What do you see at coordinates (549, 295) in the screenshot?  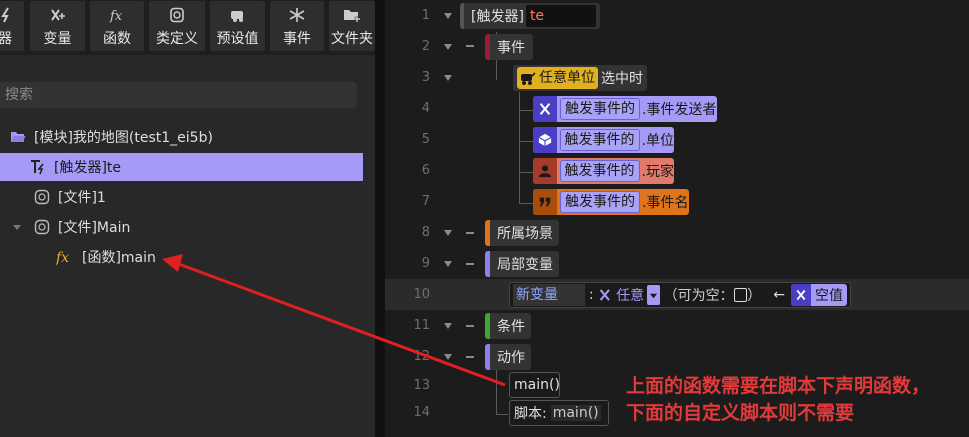 I see `new-var-input: 新变量` at bounding box center [549, 295].